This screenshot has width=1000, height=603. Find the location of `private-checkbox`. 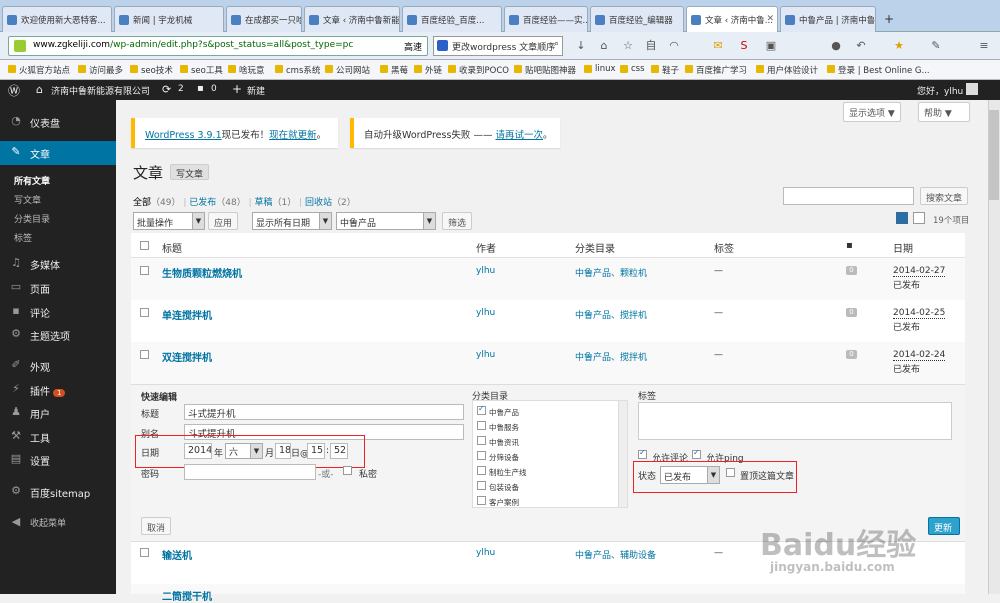

private-checkbox is located at coordinates (347, 470).